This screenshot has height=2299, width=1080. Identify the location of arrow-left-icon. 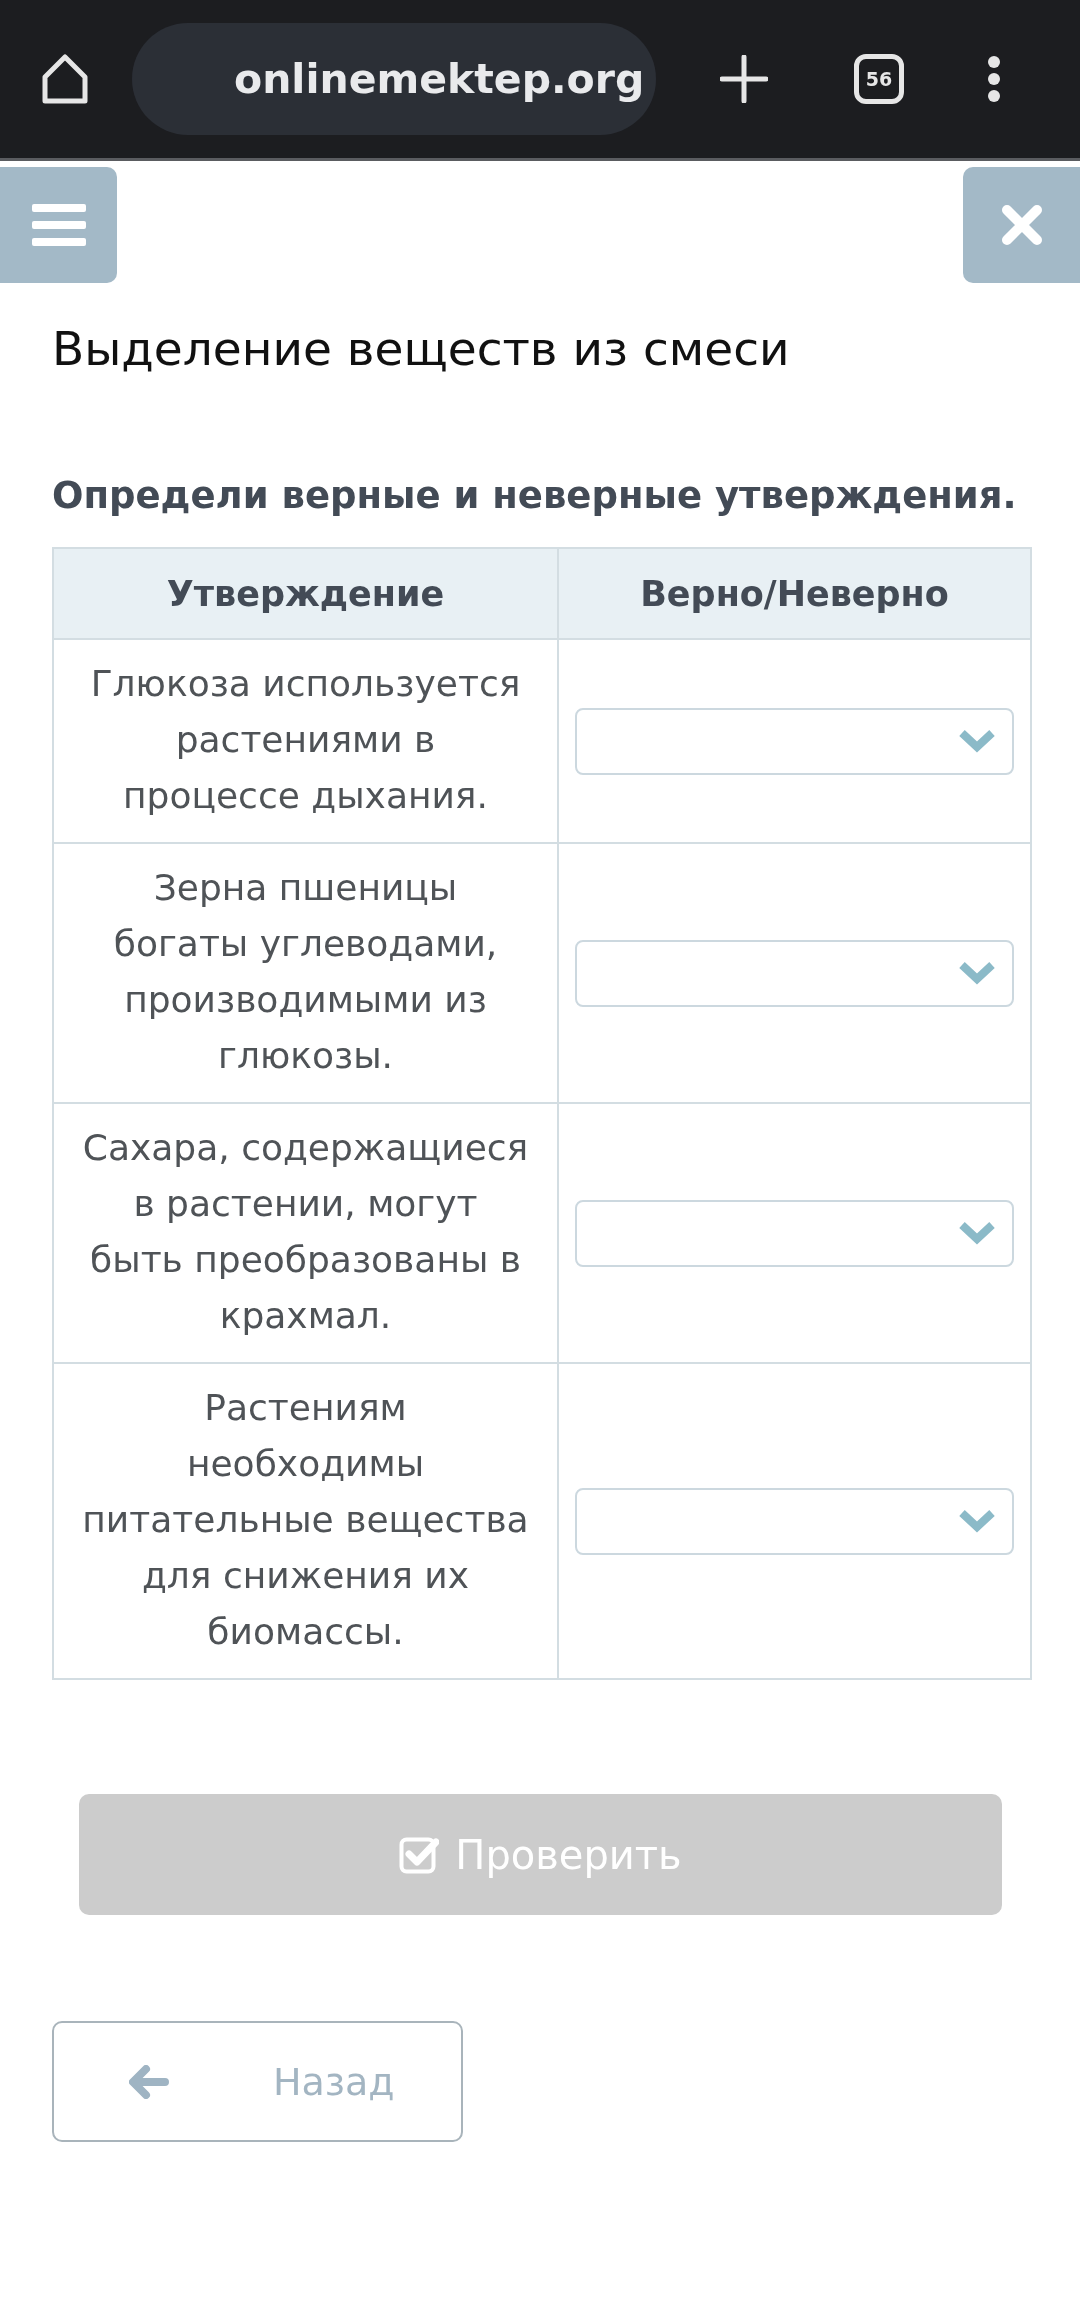
(149, 2081).